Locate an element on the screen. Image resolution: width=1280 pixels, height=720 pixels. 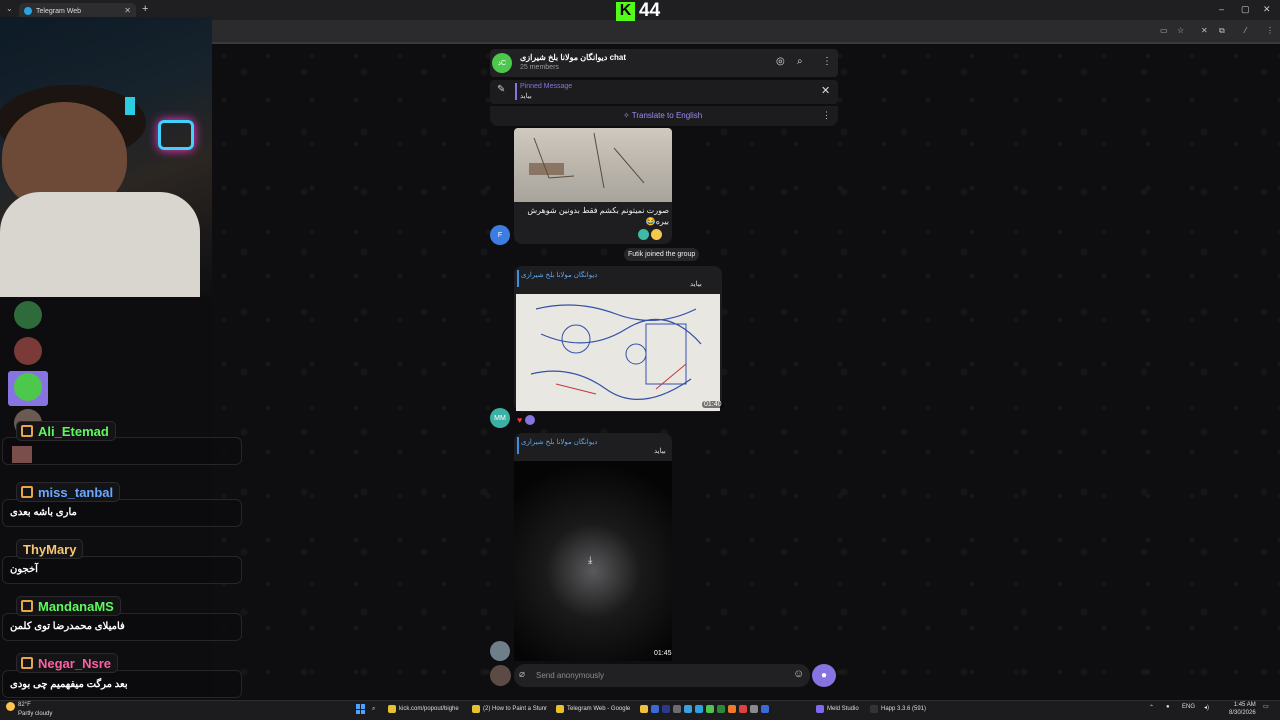
forwarded-text: بیاید is located at coordinates (660, 451).